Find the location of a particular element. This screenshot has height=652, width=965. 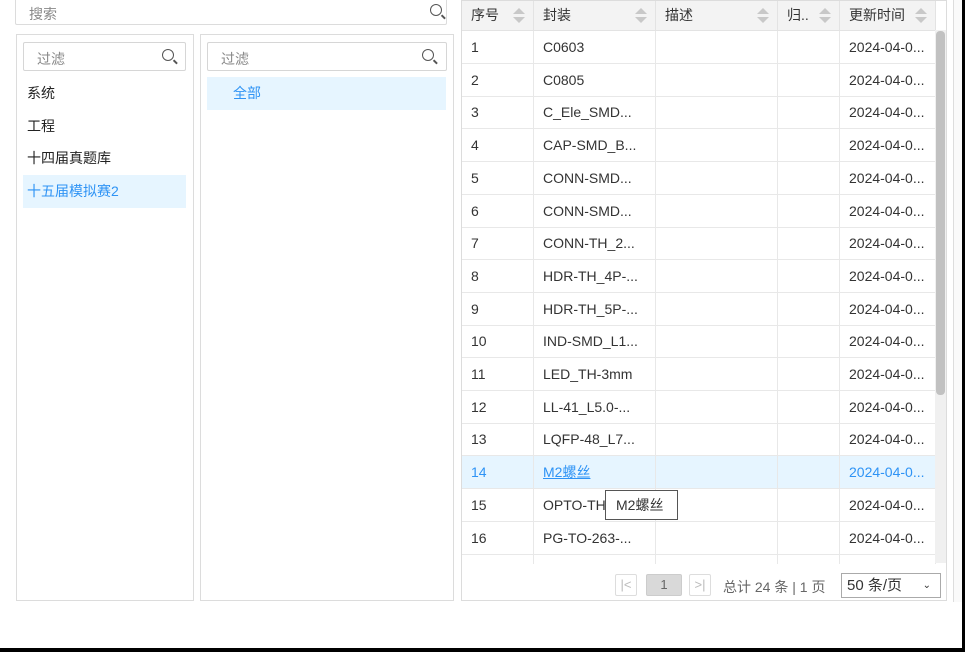

category-item: 十四届真题库 is located at coordinates (104, 158).